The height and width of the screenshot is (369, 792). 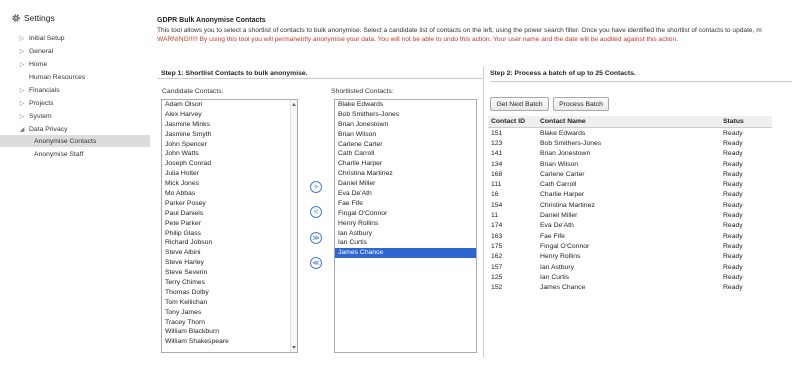 I want to click on list-item: William Blackburn, so click(x=229, y=332).